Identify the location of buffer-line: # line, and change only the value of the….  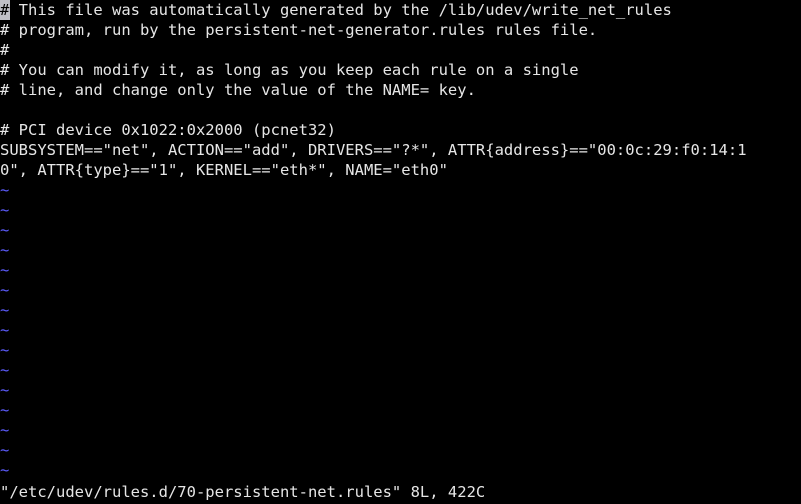
(238, 90).